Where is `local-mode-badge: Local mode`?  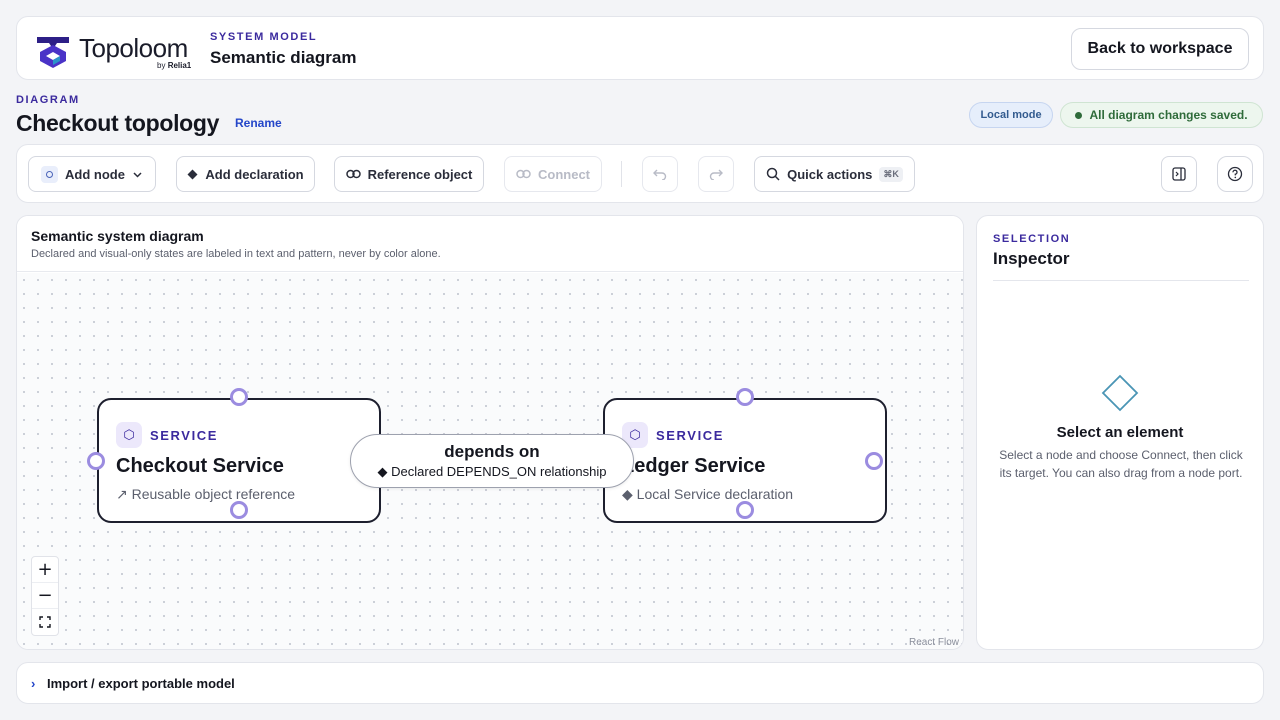
local-mode-badge: Local mode is located at coordinates (1011, 115).